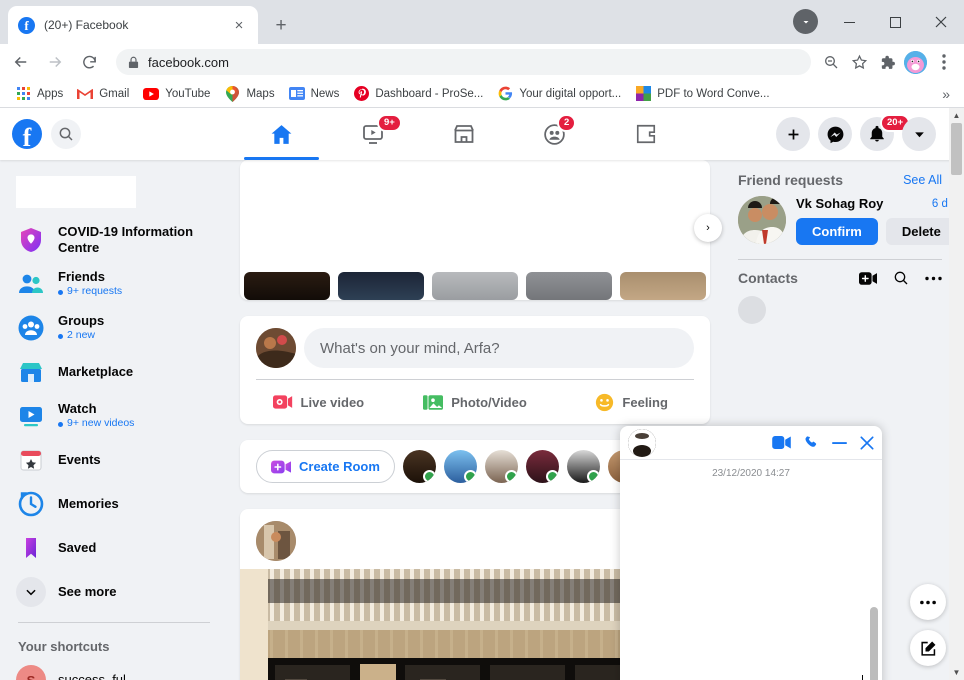 The width and height of the screenshot is (964, 680). Describe the element at coordinates (554, 134) in the screenshot. I see `nav-groups: 2` at that location.